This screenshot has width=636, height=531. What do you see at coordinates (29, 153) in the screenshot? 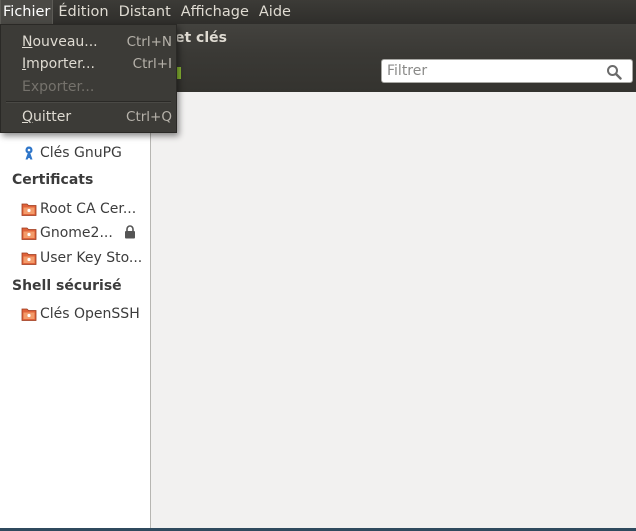
I see `gnupg-key-icon` at bounding box center [29, 153].